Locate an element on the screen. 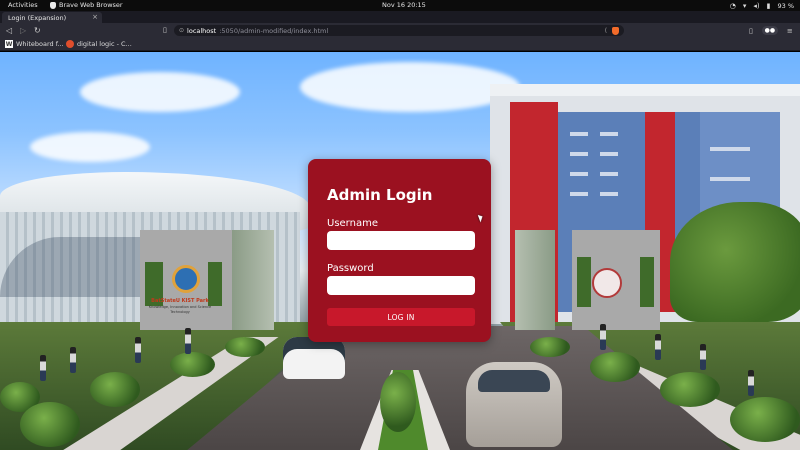 The image size is (800, 450). url-path: :5050/admin-modified/index.html is located at coordinates (274, 30).